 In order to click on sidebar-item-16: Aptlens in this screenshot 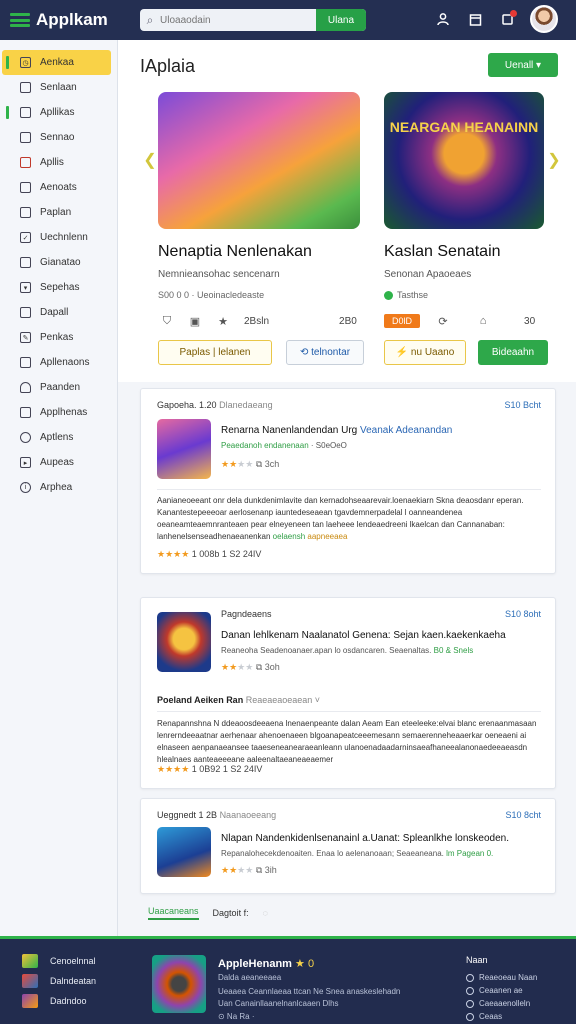, I will do `click(56, 437)`.